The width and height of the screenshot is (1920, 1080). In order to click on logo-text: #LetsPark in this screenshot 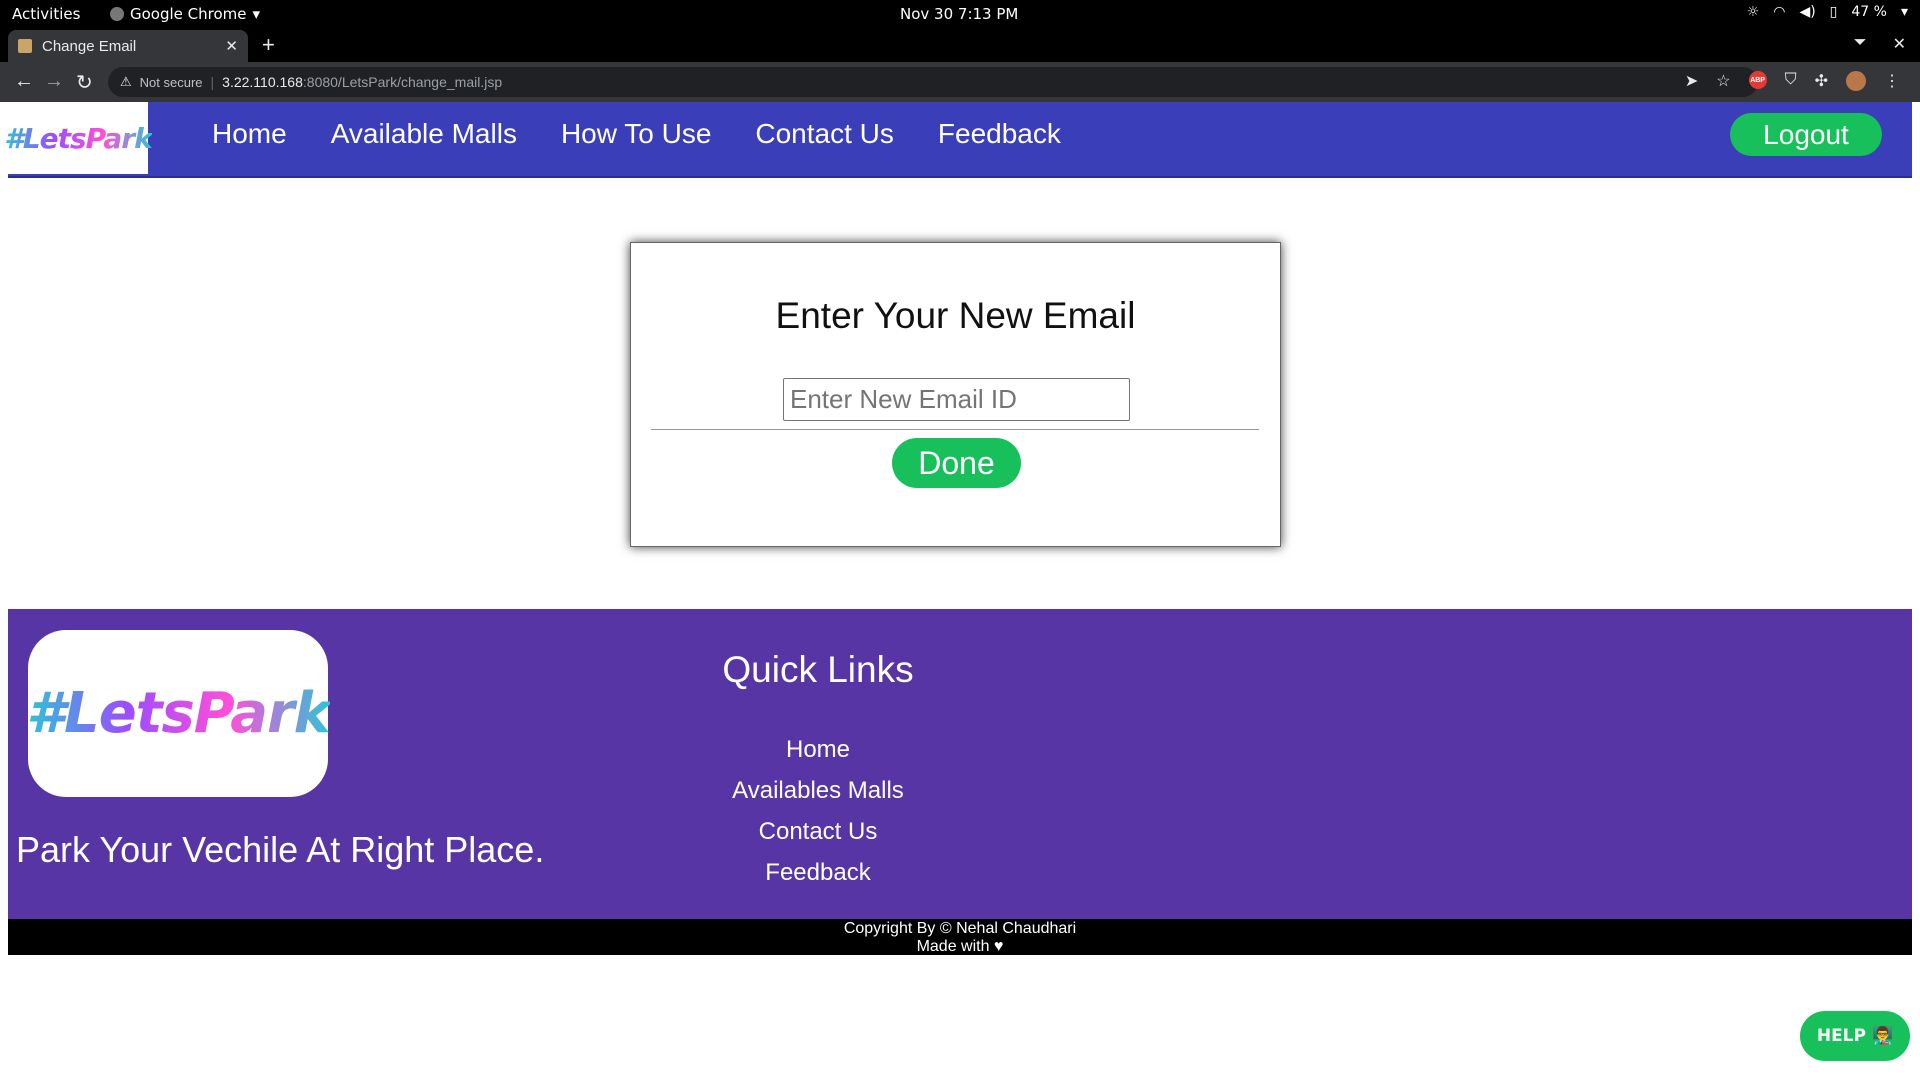, I will do `click(78, 138)`.